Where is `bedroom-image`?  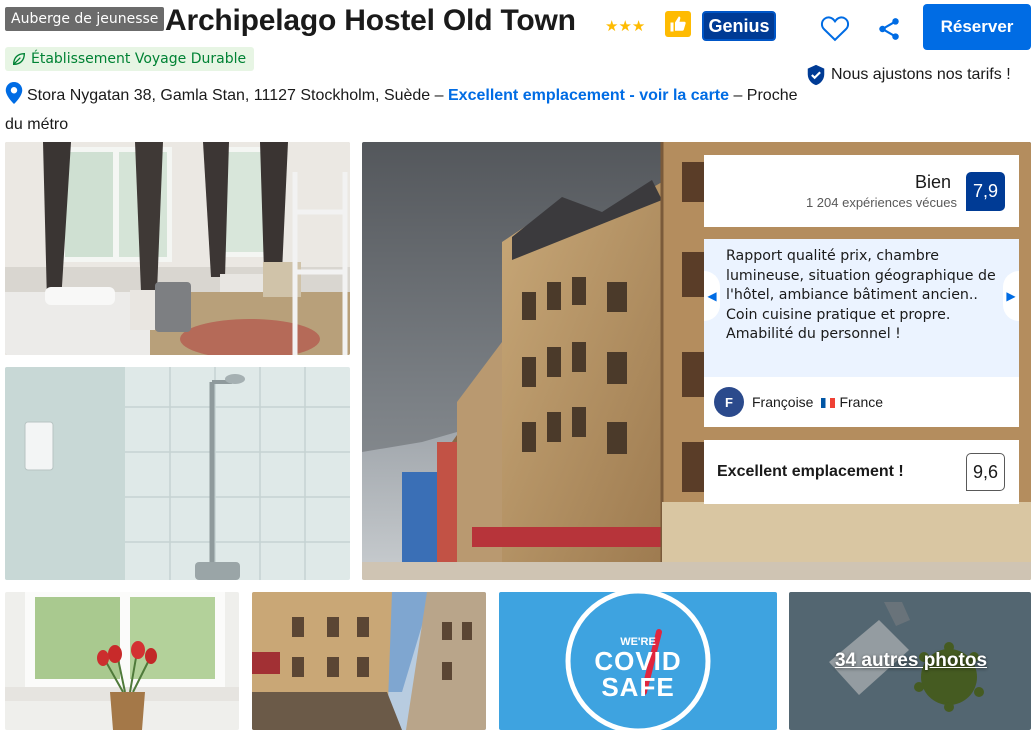 bedroom-image is located at coordinates (177, 248).